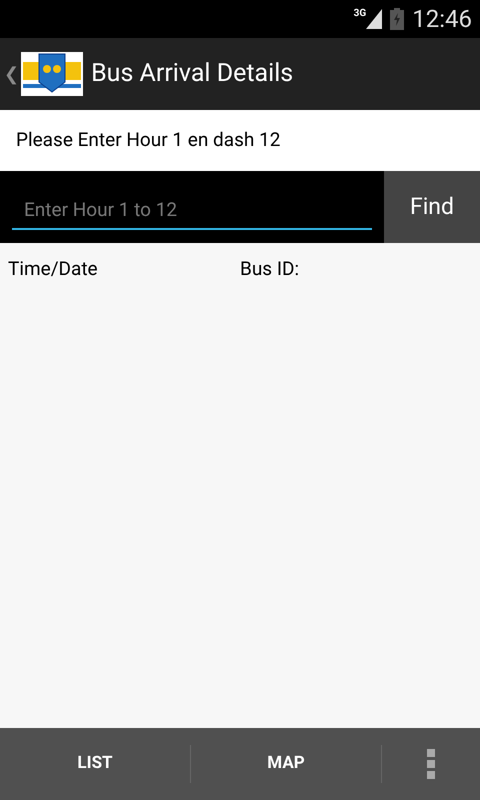  What do you see at coordinates (360, 14) in the screenshot?
I see `network-type: 3G` at bounding box center [360, 14].